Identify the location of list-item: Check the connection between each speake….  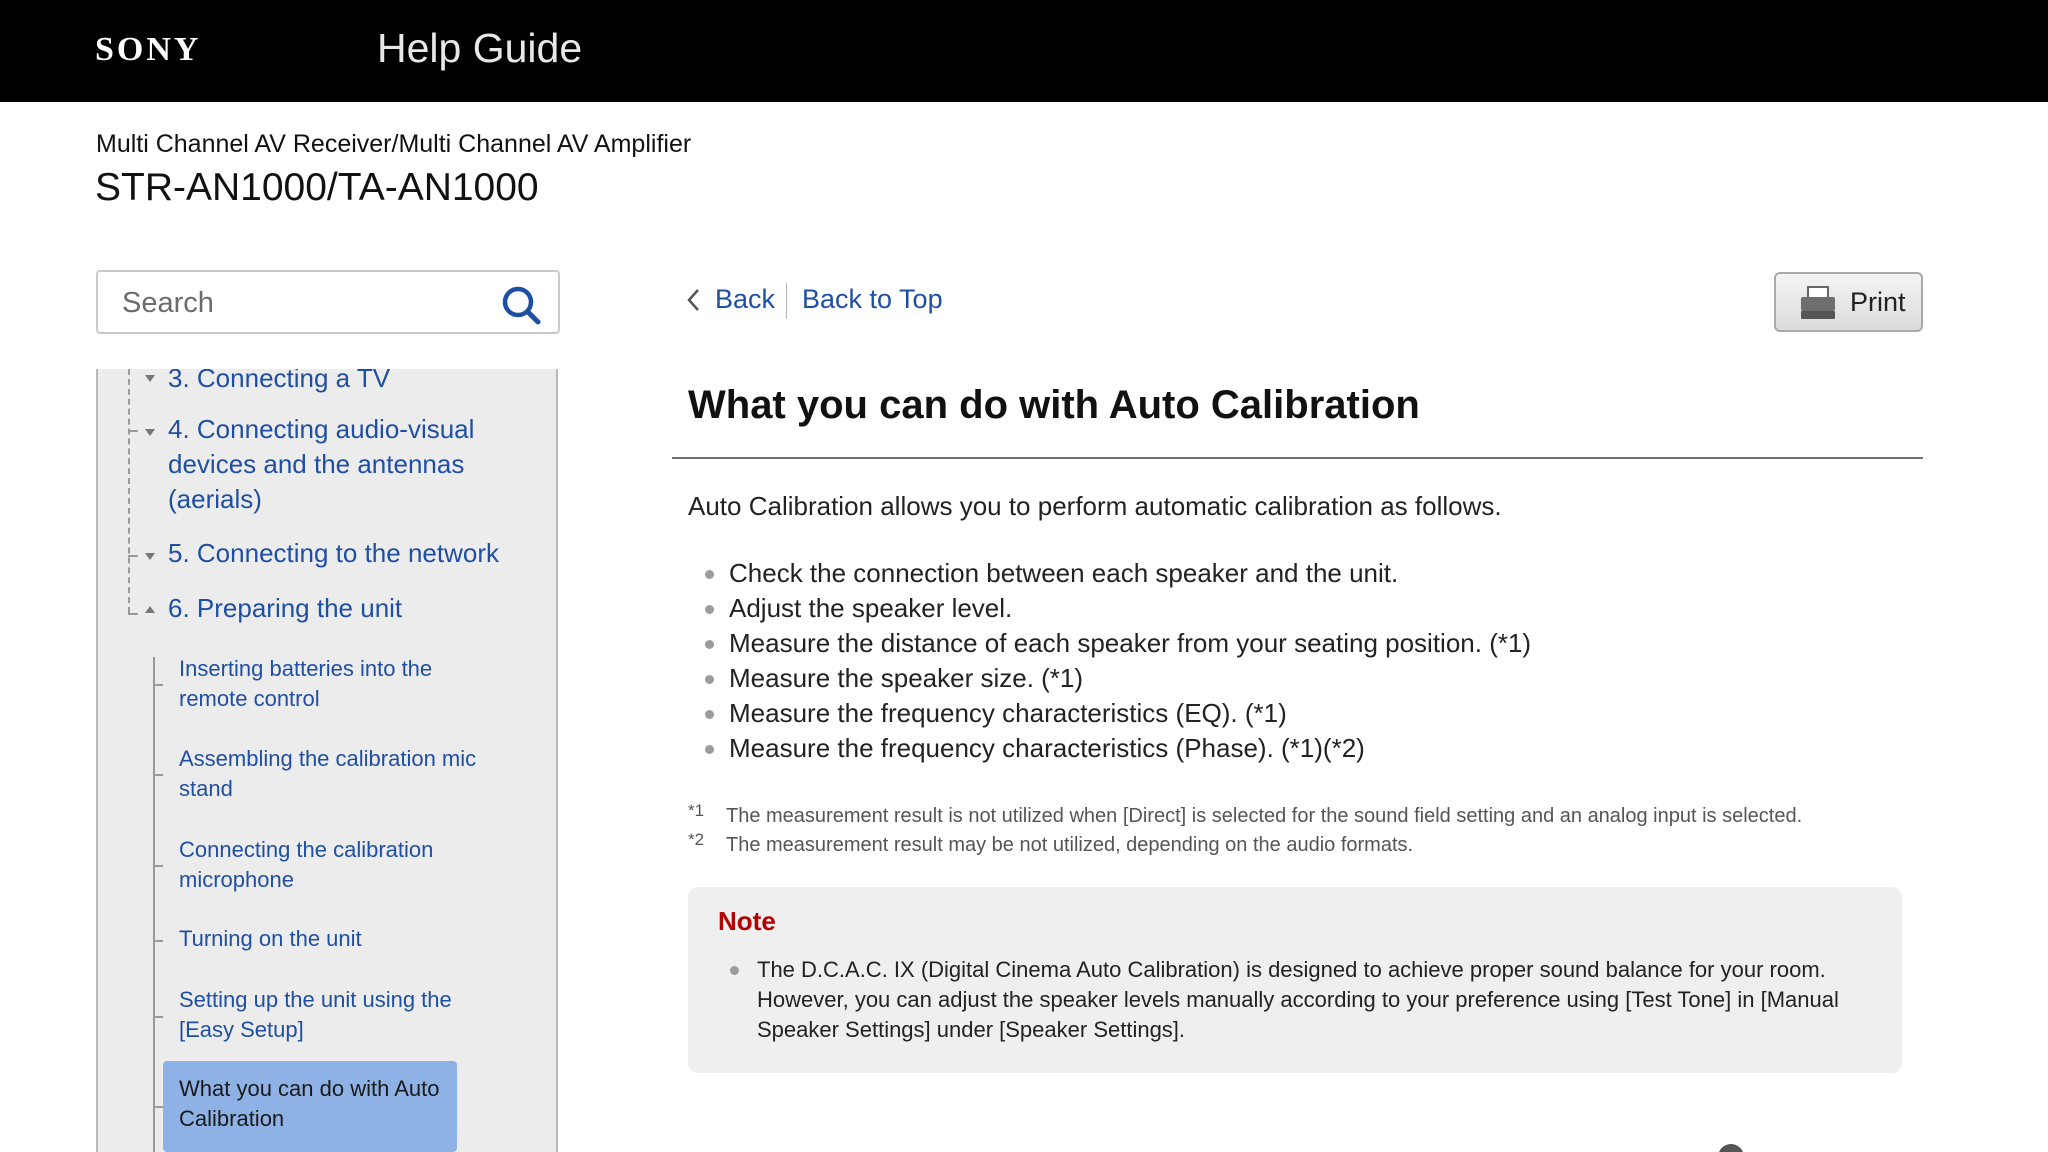
(1109, 573).